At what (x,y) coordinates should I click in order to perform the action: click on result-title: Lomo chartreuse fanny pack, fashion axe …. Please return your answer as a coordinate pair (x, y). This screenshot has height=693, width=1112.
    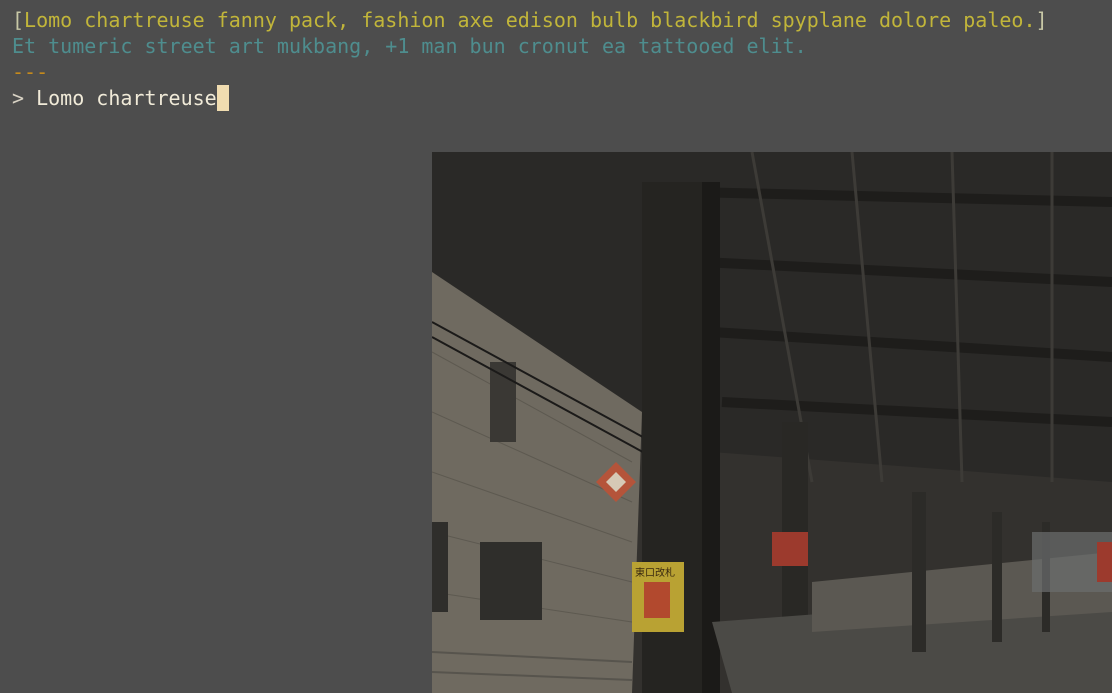
    Looking at the image, I should click on (530, 20).